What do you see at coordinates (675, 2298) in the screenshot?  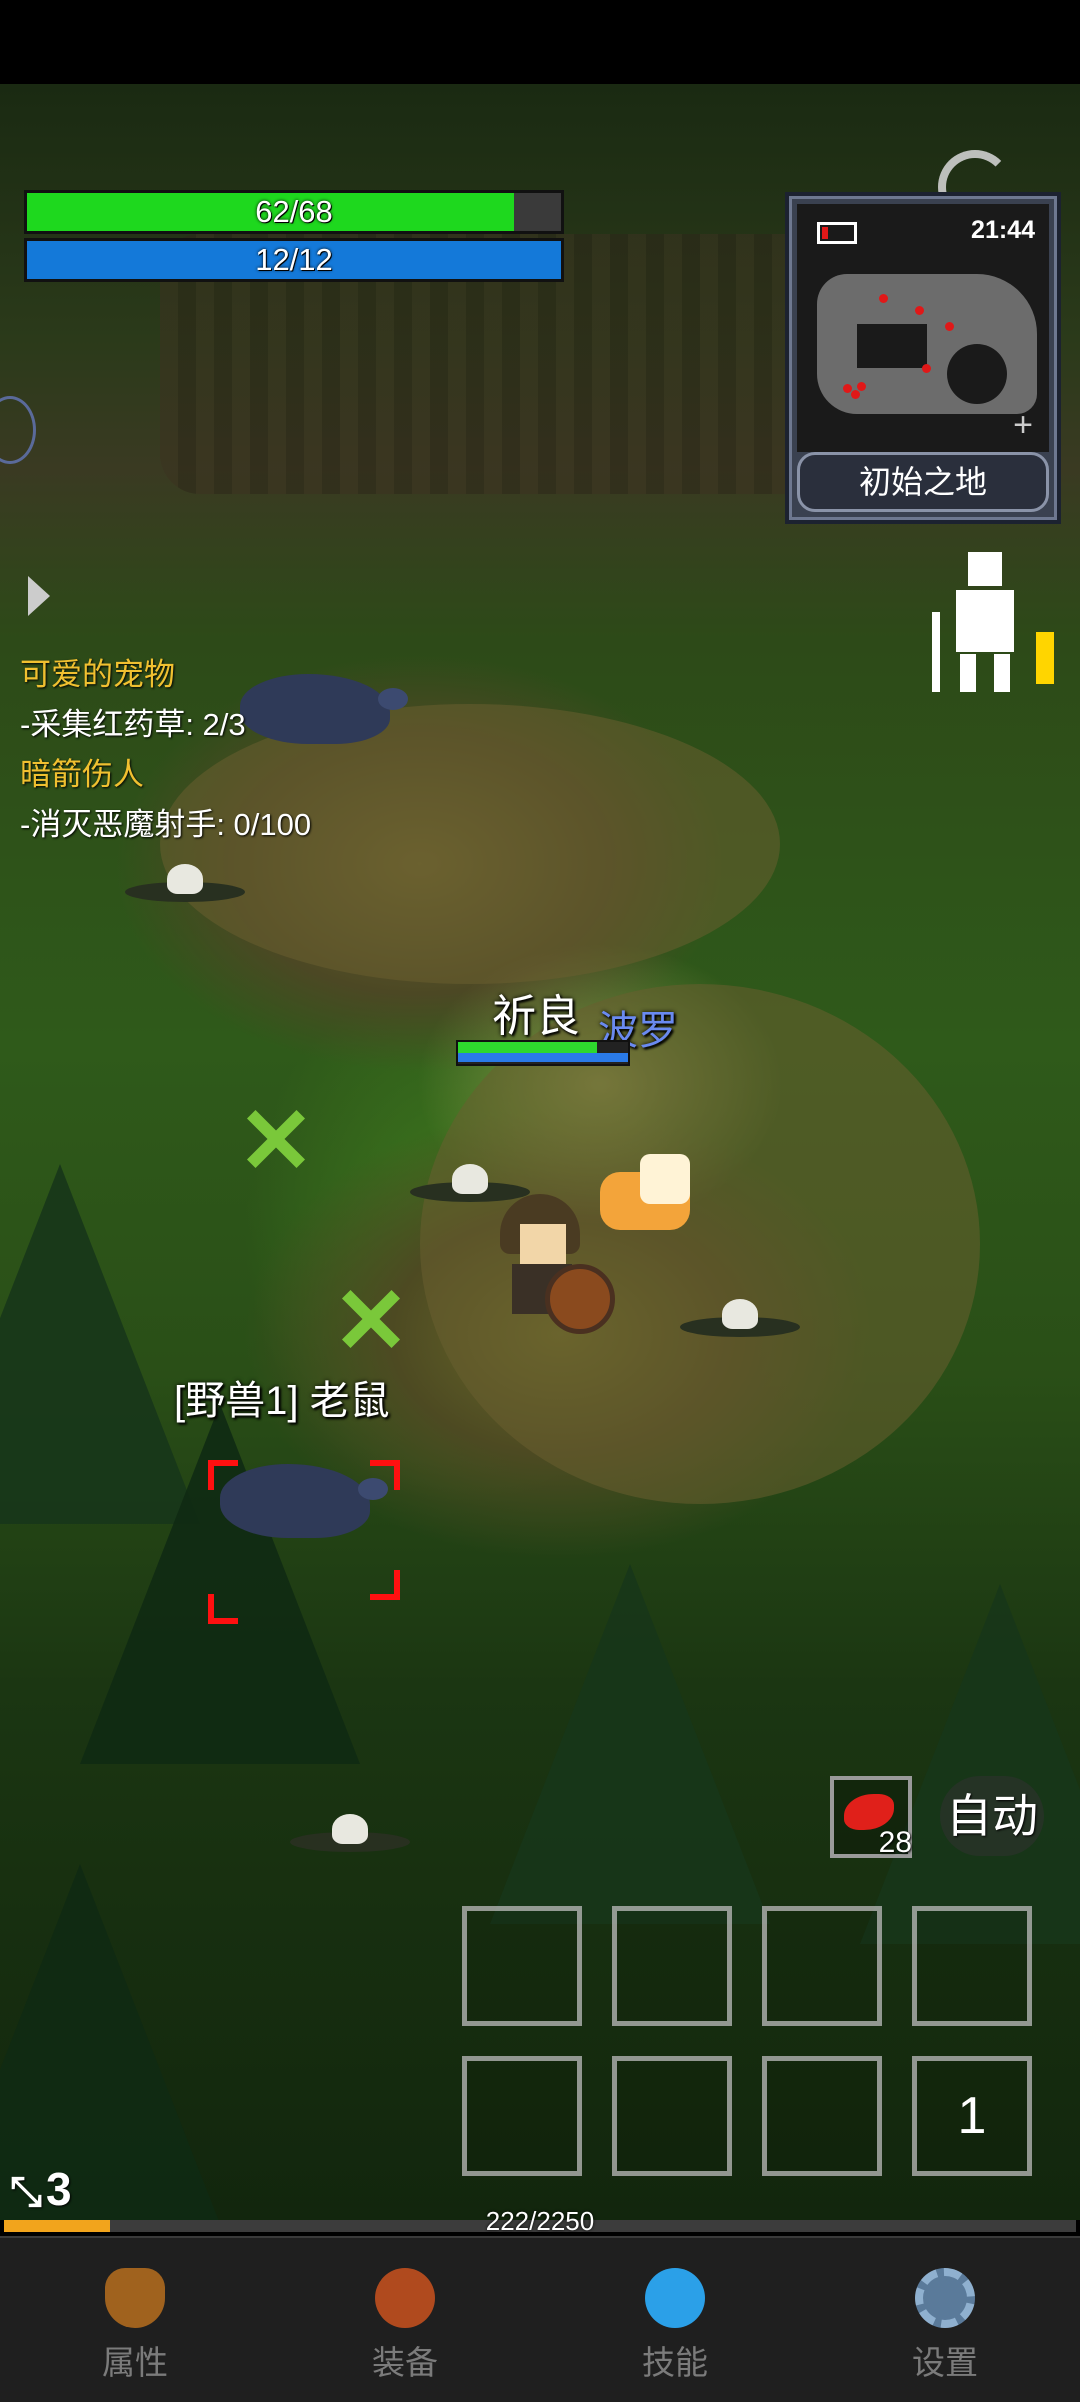 I see `gem-icon` at bounding box center [675, 2298].